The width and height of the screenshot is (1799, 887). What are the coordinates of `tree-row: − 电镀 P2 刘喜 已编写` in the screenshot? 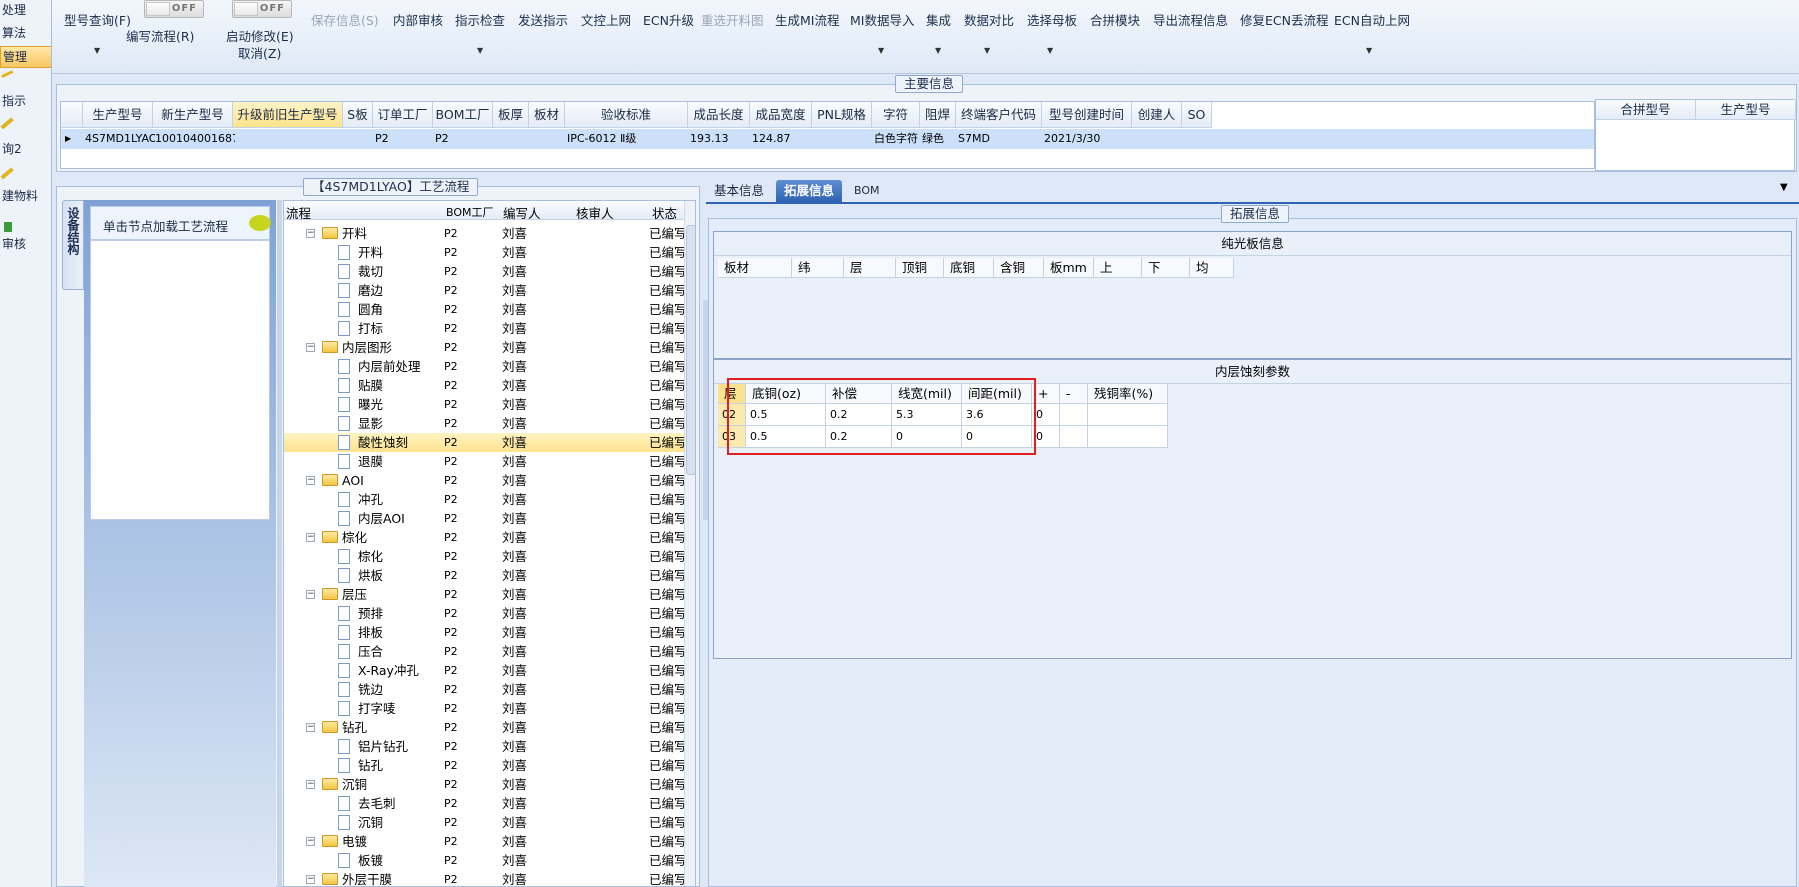 It's located at (489, 841).